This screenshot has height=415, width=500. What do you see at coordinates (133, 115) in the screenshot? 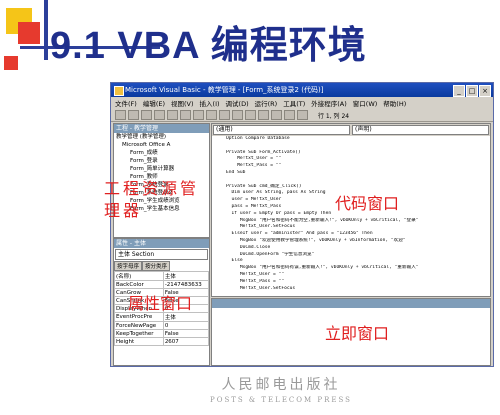
I see `insert-module-icon` at bounding box center [133, 115].